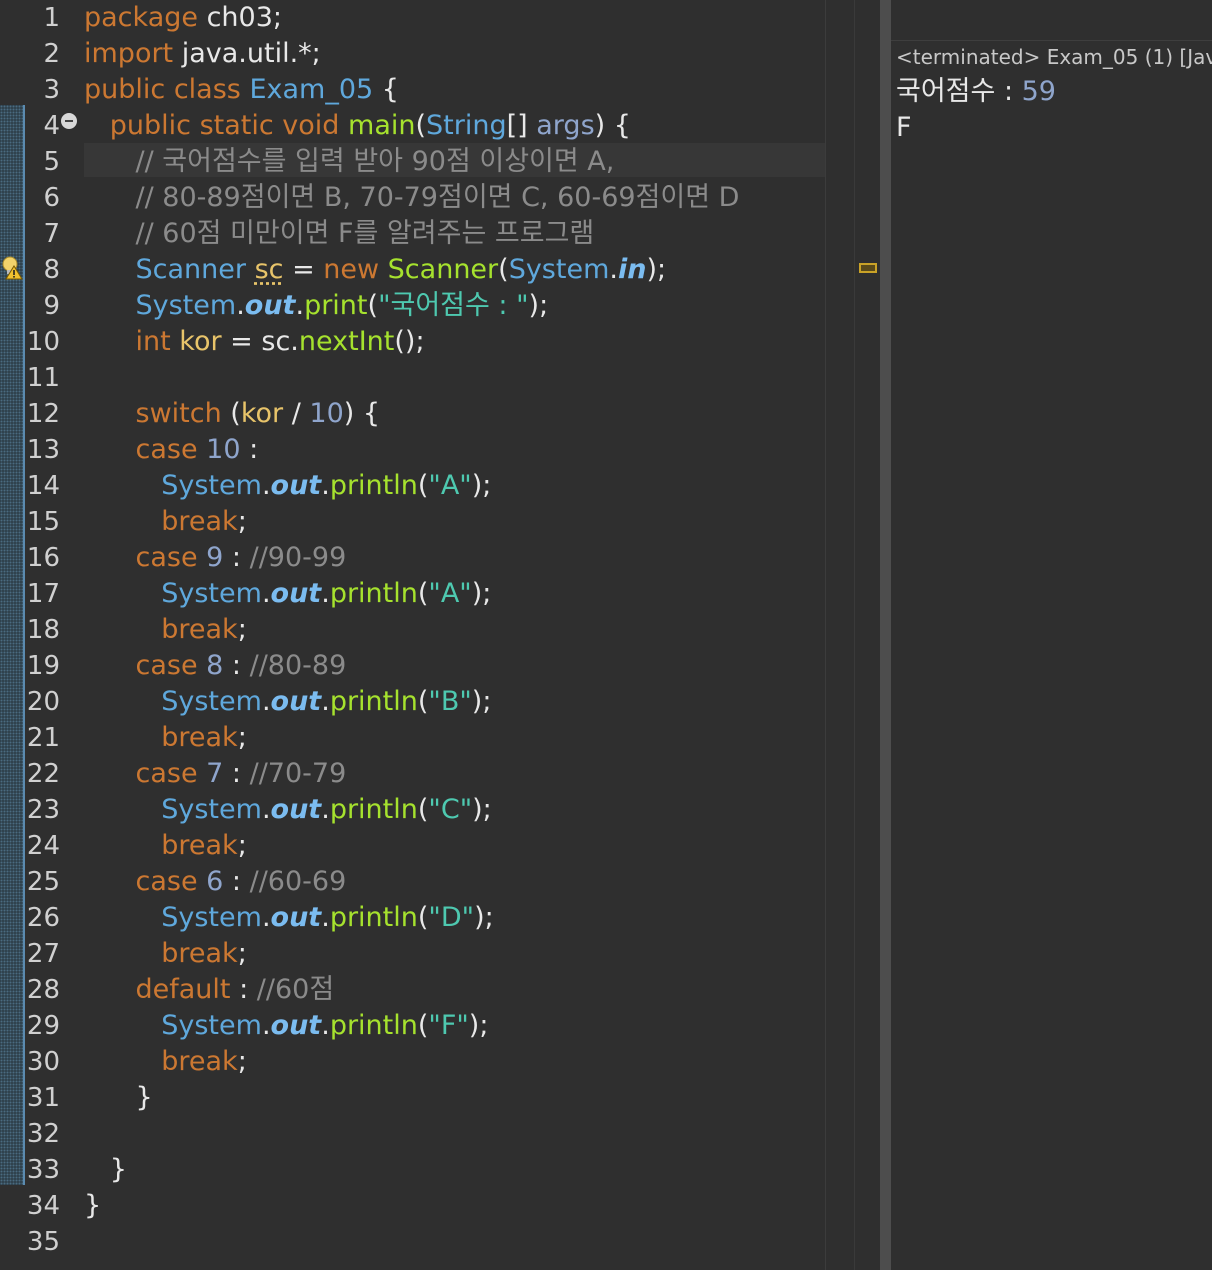 The height and width of the screenshot is (1270, 1212). I want to click on code-line: 7 // 60점 미만이면 F를 알려주는 프로그램, so click(412, 234).